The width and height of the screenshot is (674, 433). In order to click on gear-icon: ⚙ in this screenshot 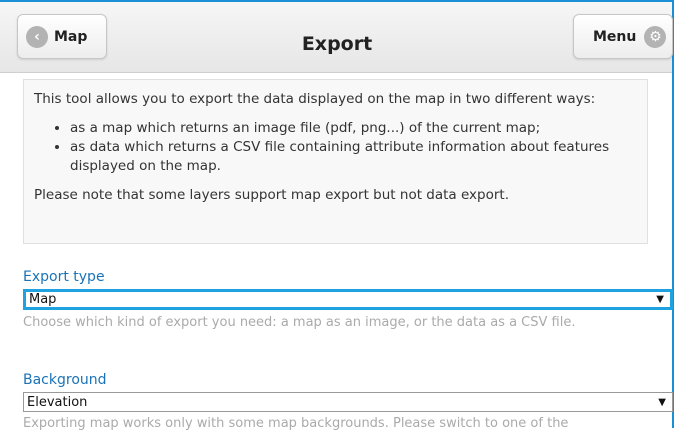, I will do `click(655, 36)`.